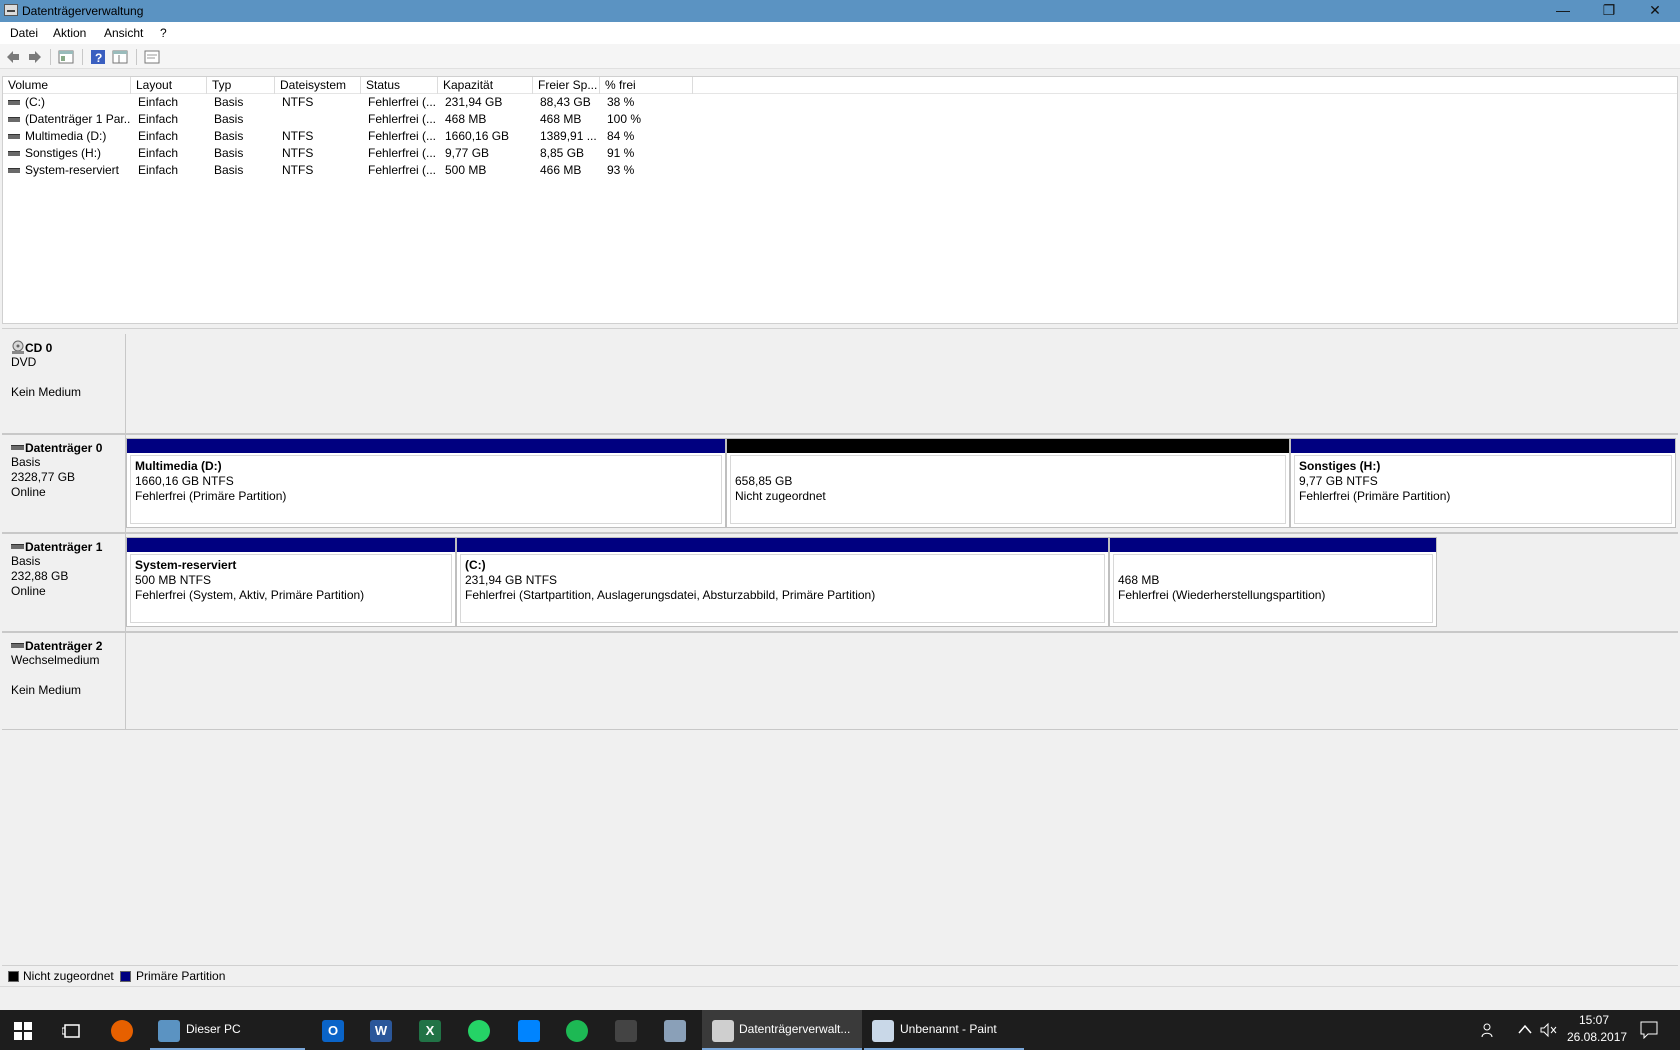  I want to click on cell-freier-speicher: 88,43 GB, so click(565, 102).